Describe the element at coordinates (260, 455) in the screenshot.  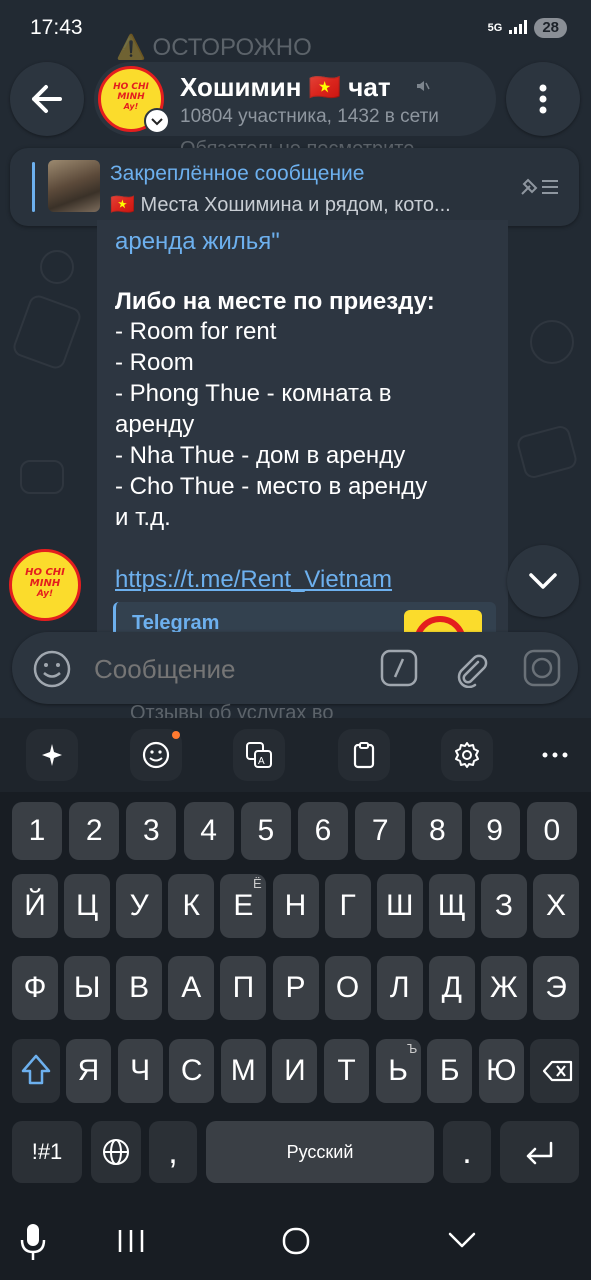
I see `message-line: - Nha Thue - дом в аренду` at that location.